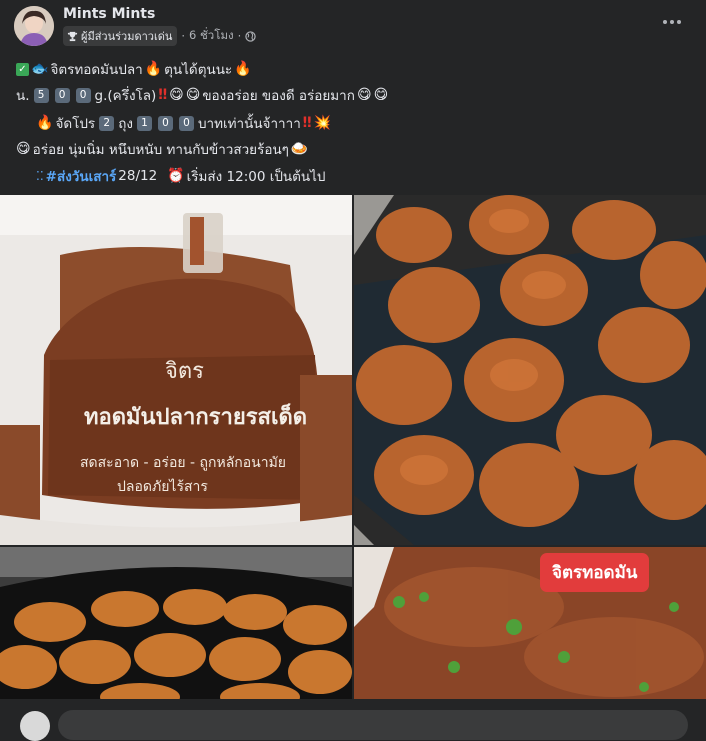 The image size is (706, 741). I want to click on keycap-digit: 5, so click(41, 95).